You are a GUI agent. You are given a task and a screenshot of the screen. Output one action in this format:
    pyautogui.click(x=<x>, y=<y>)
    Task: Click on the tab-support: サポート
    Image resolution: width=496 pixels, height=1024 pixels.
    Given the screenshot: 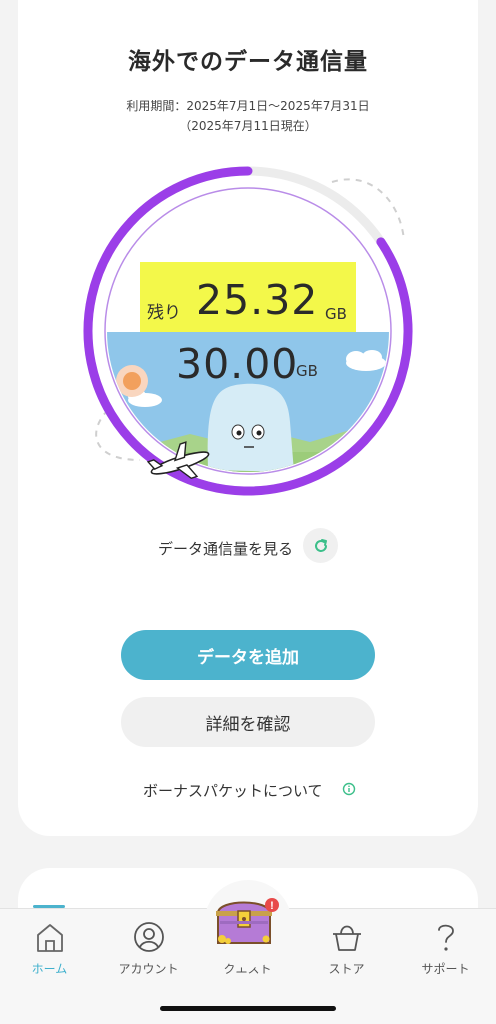 What is the action you would take?
    pyautogui.click(x=445, y=949)
    